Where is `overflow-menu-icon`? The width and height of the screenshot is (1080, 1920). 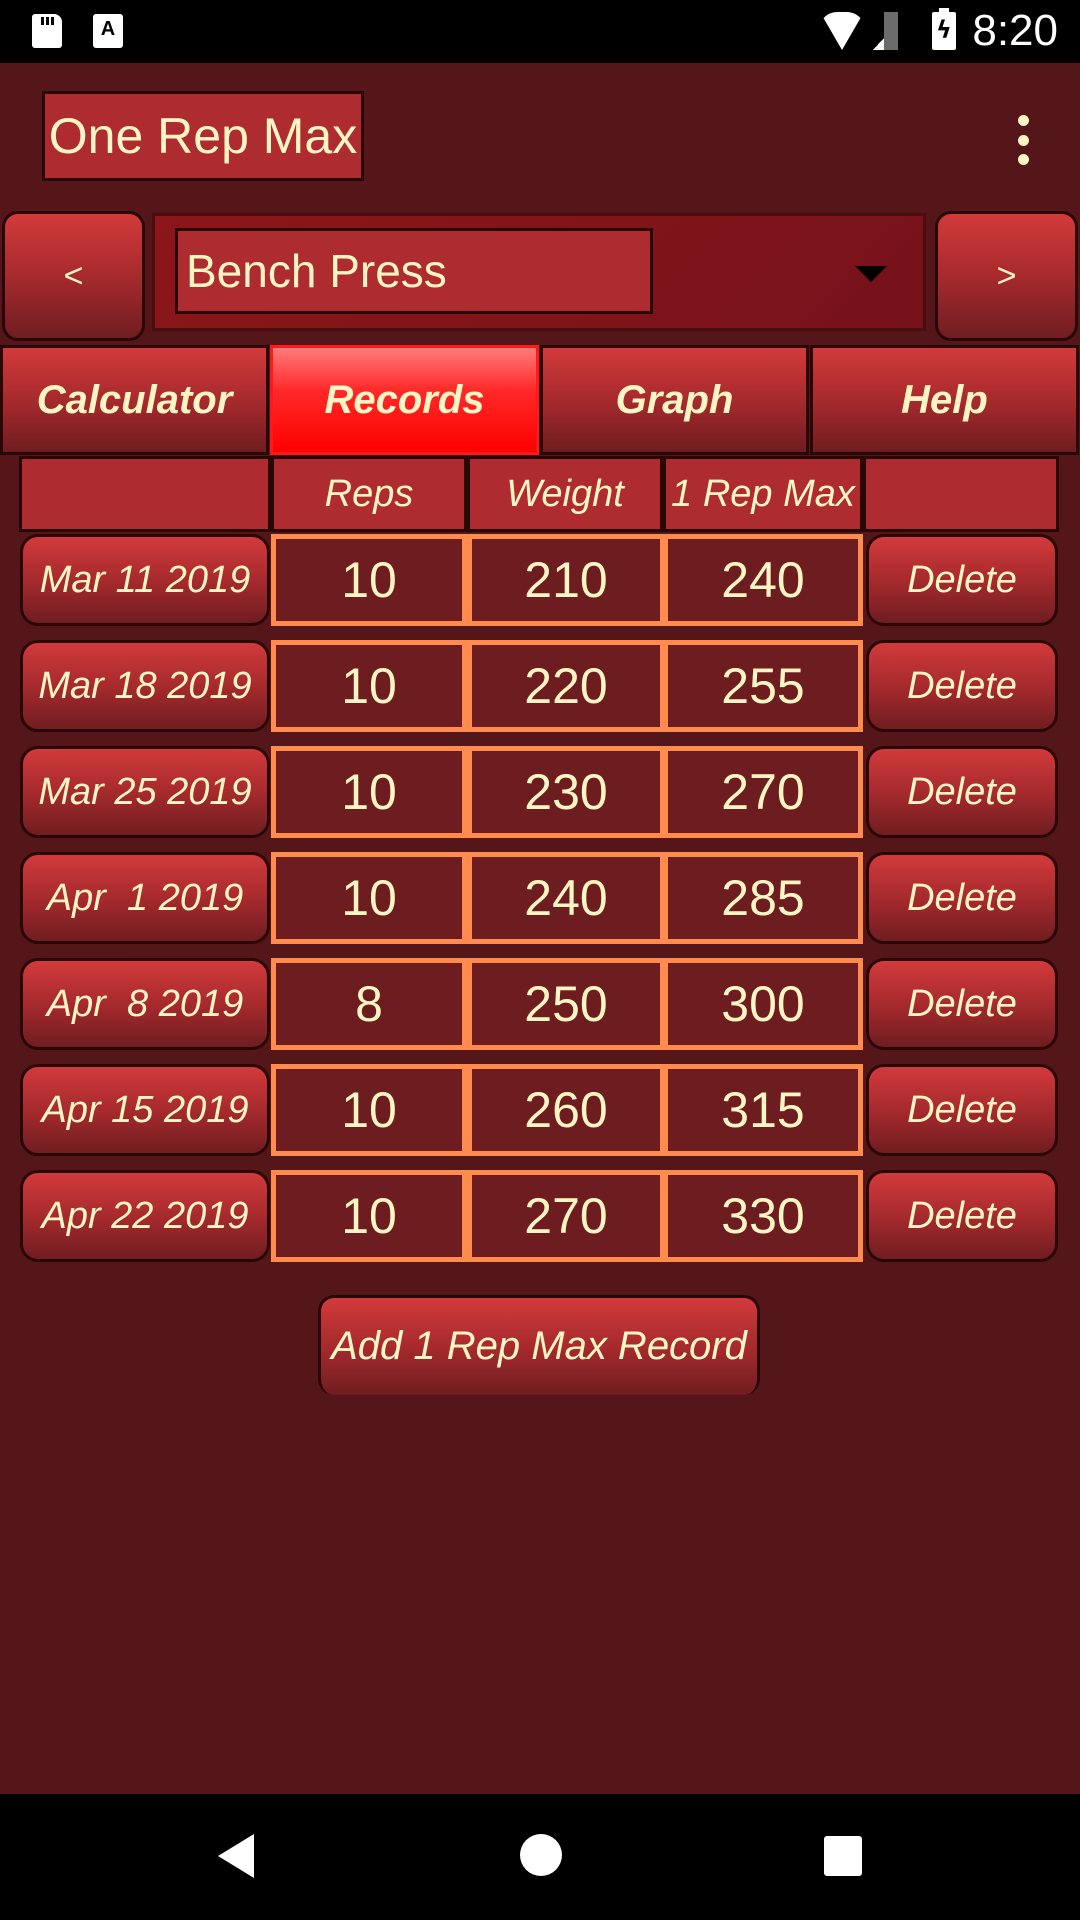
overflow-menu-icon is located at coordinates (1023, 140).